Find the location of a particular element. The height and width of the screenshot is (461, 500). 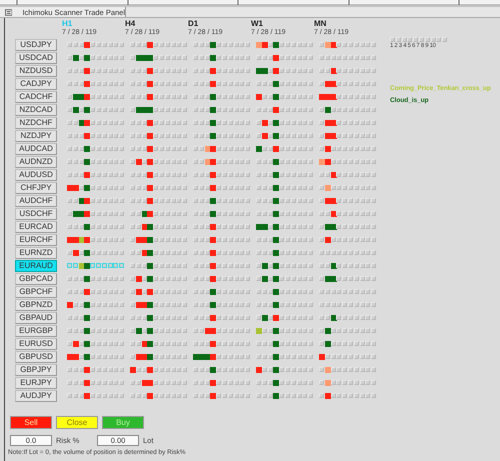

timeframe-tab: MN is located at coordinates (343, 23).